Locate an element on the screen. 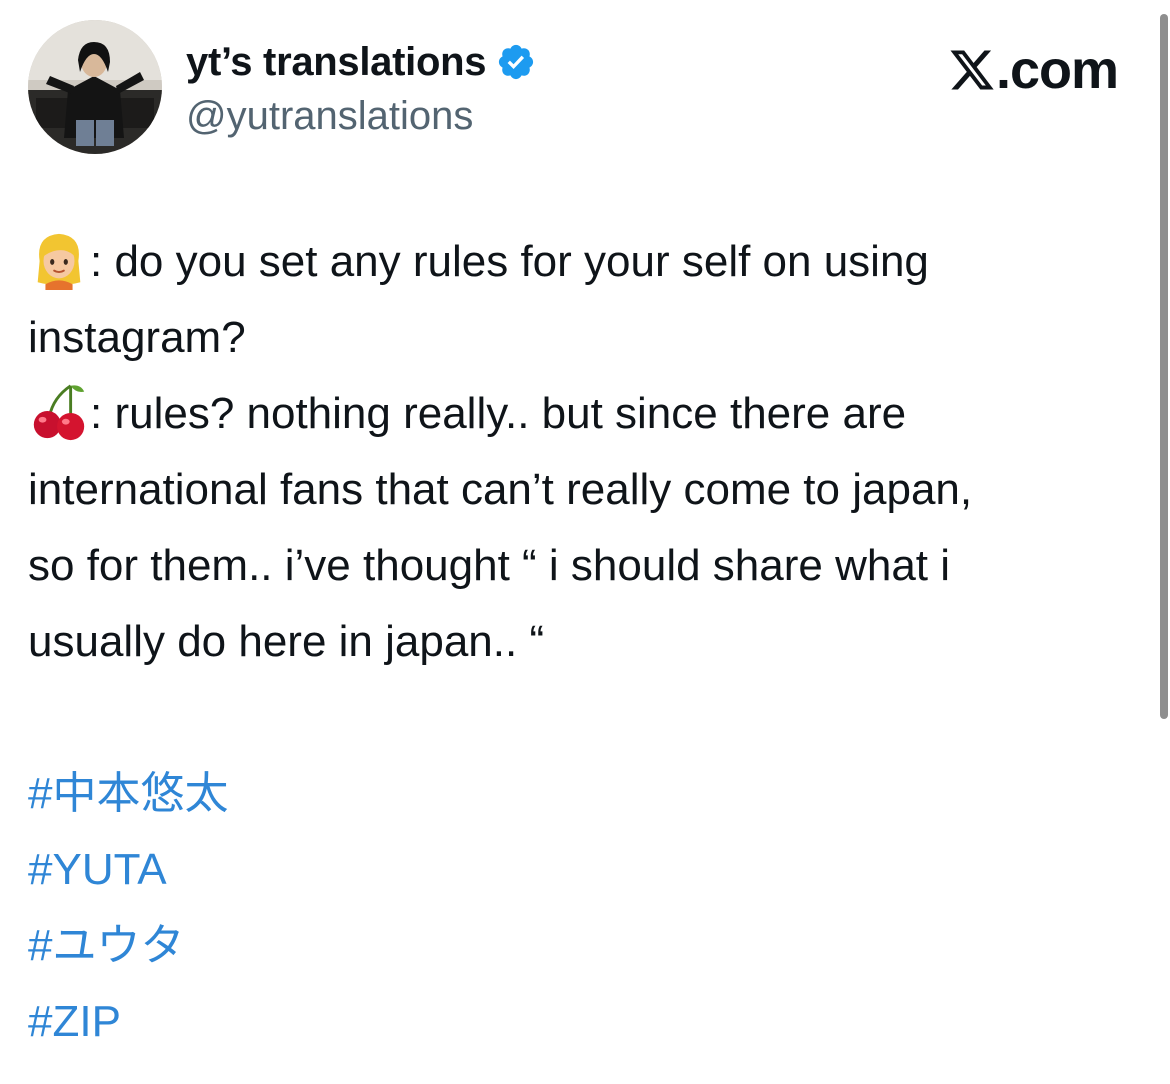 The width and height of the screenshot is (1170, 1084). woman-blond-hair-emoji is located at coordinates (59, 259).